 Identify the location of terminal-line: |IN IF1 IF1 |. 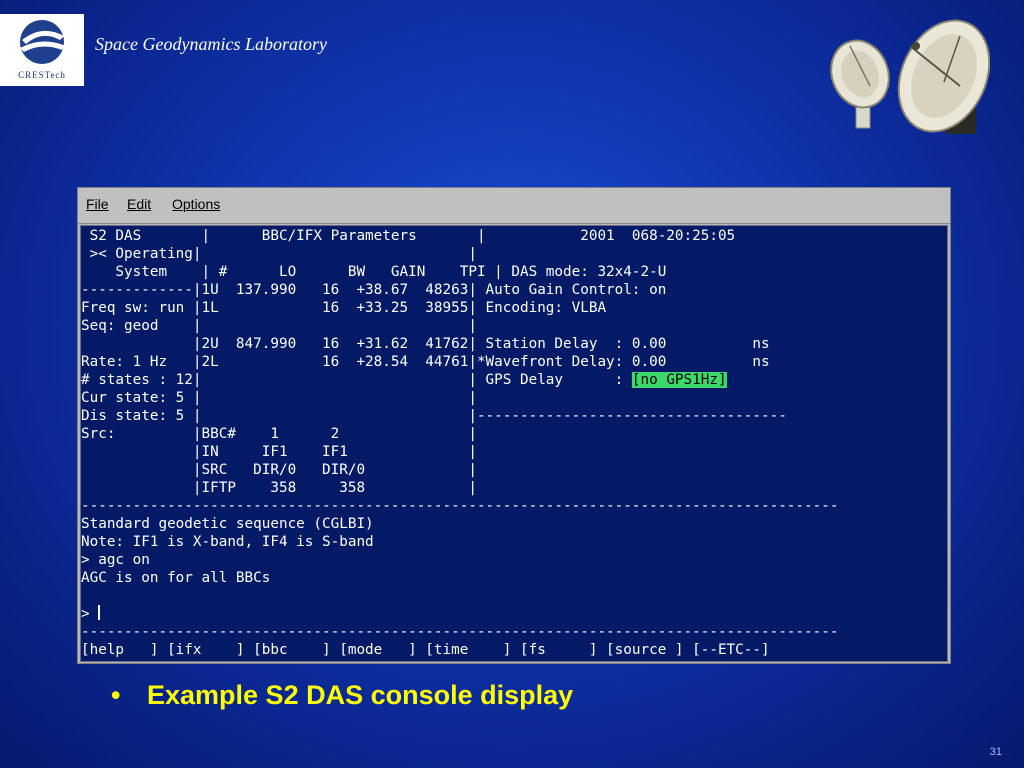
(279, 452).